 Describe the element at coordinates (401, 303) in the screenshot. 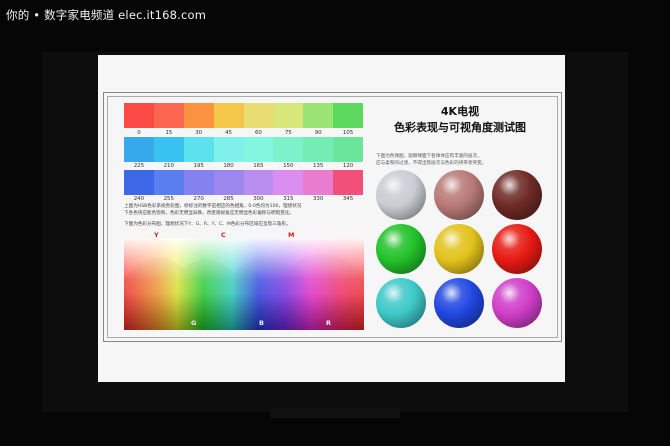

I see `cyan-ball` at that location.